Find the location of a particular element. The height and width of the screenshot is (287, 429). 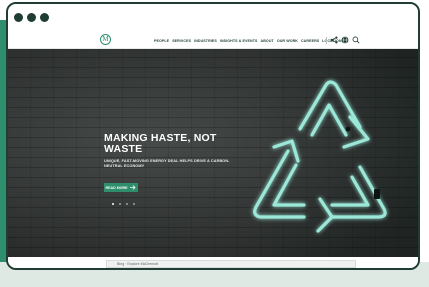

nav-item-people: PEOPLE is located at coordinates (161, 41).